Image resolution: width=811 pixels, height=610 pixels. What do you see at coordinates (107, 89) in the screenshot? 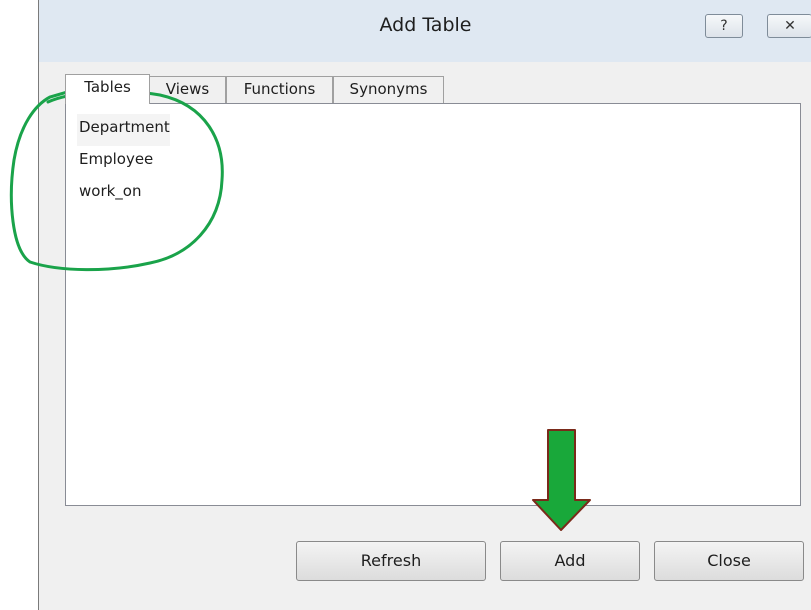
I see `tab-tables: Tables` at bounding box center [107, 89].